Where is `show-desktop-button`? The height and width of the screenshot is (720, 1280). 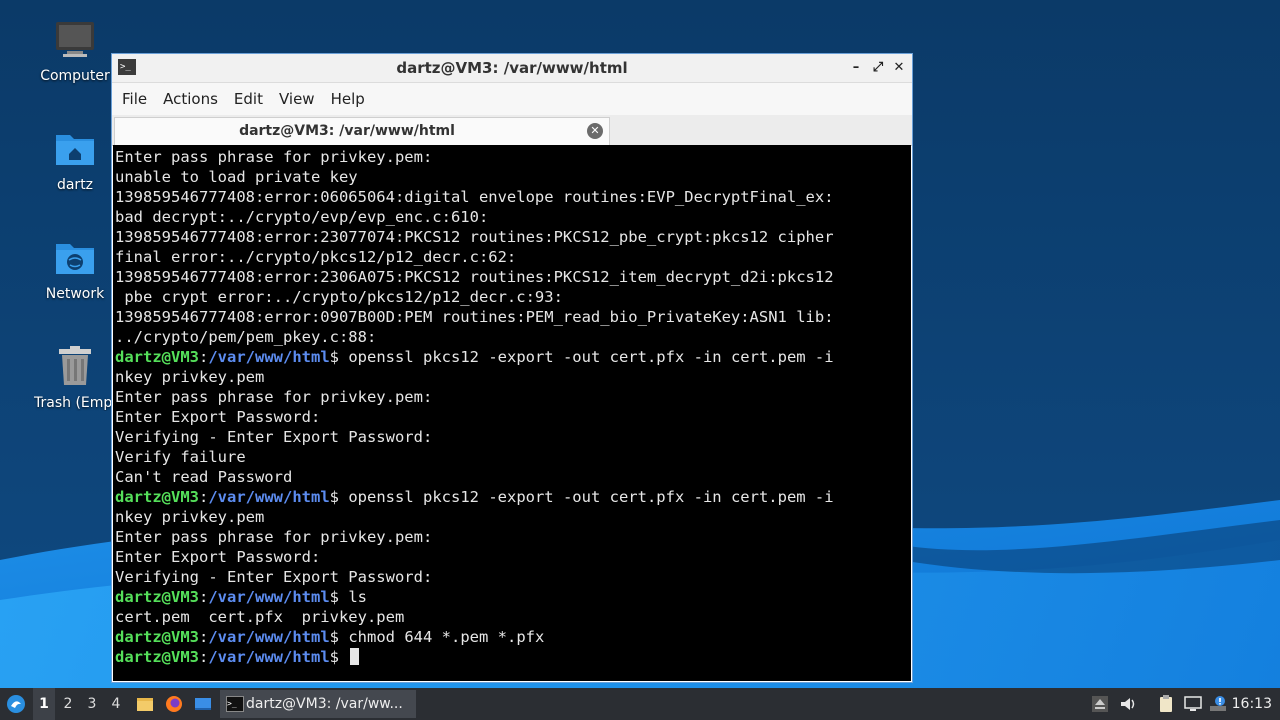 show-desktop-button is located at coordinates (203, 704).